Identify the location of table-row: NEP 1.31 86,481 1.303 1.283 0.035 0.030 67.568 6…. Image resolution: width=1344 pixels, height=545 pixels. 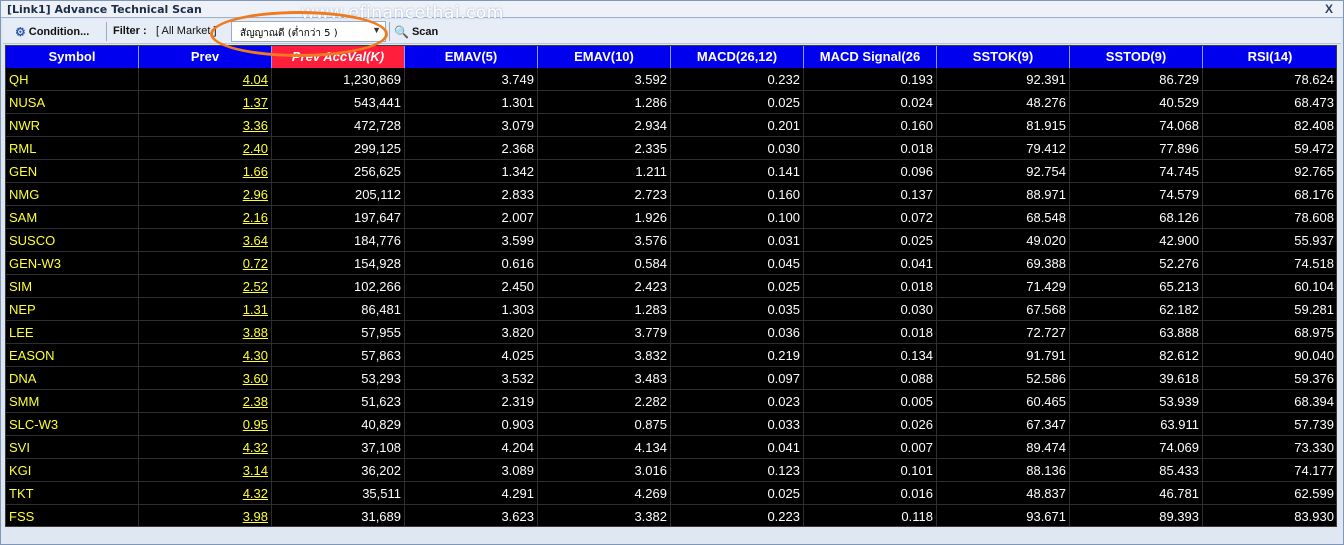
(671, 309).